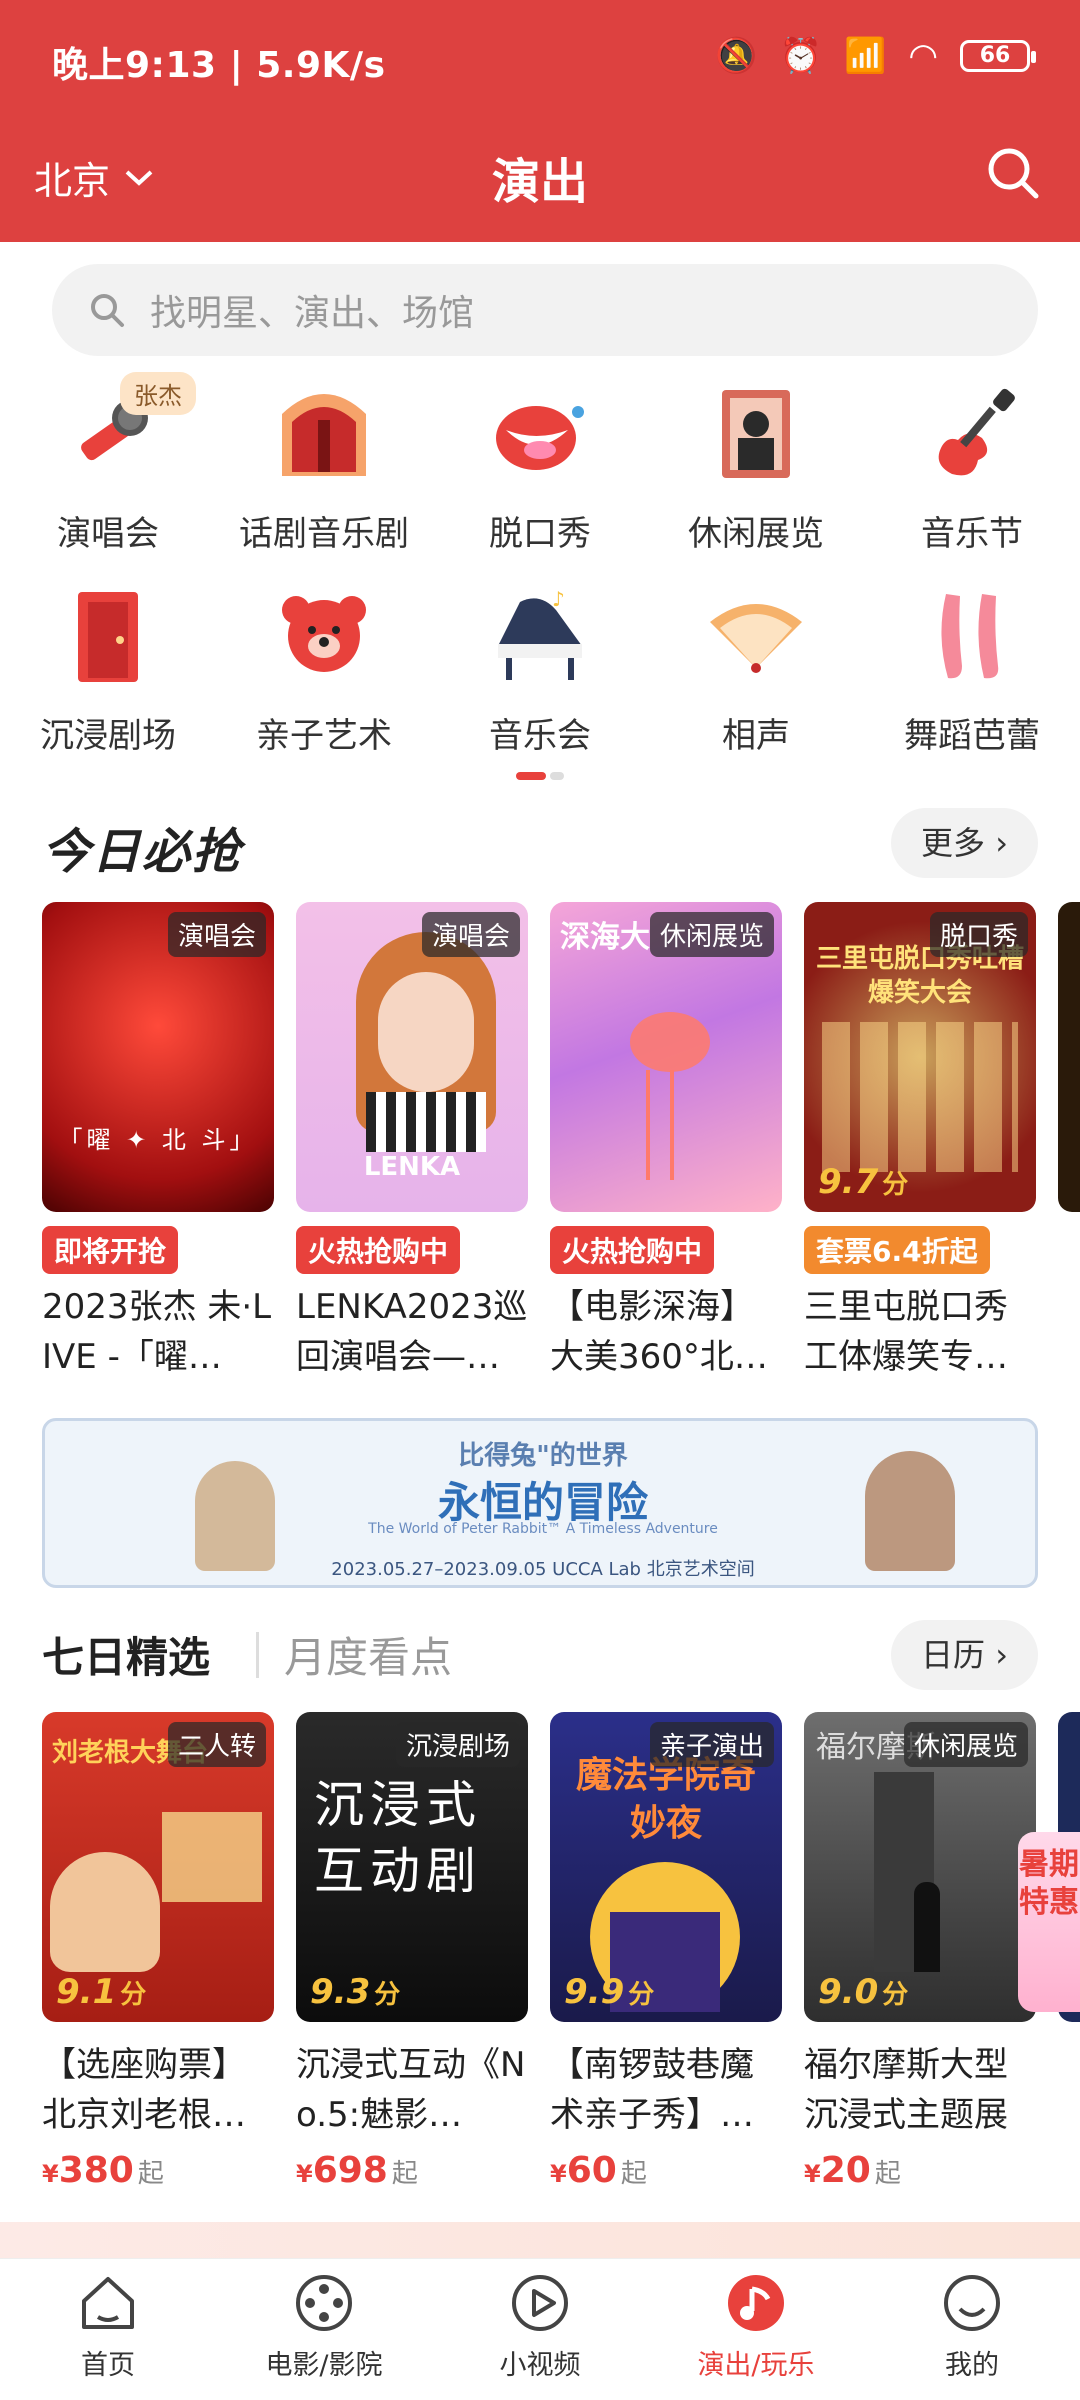  What do you see at coordinates (953, 843) in the screenshot?
I see `more-label: 更多` at bounding box center [953, 843].